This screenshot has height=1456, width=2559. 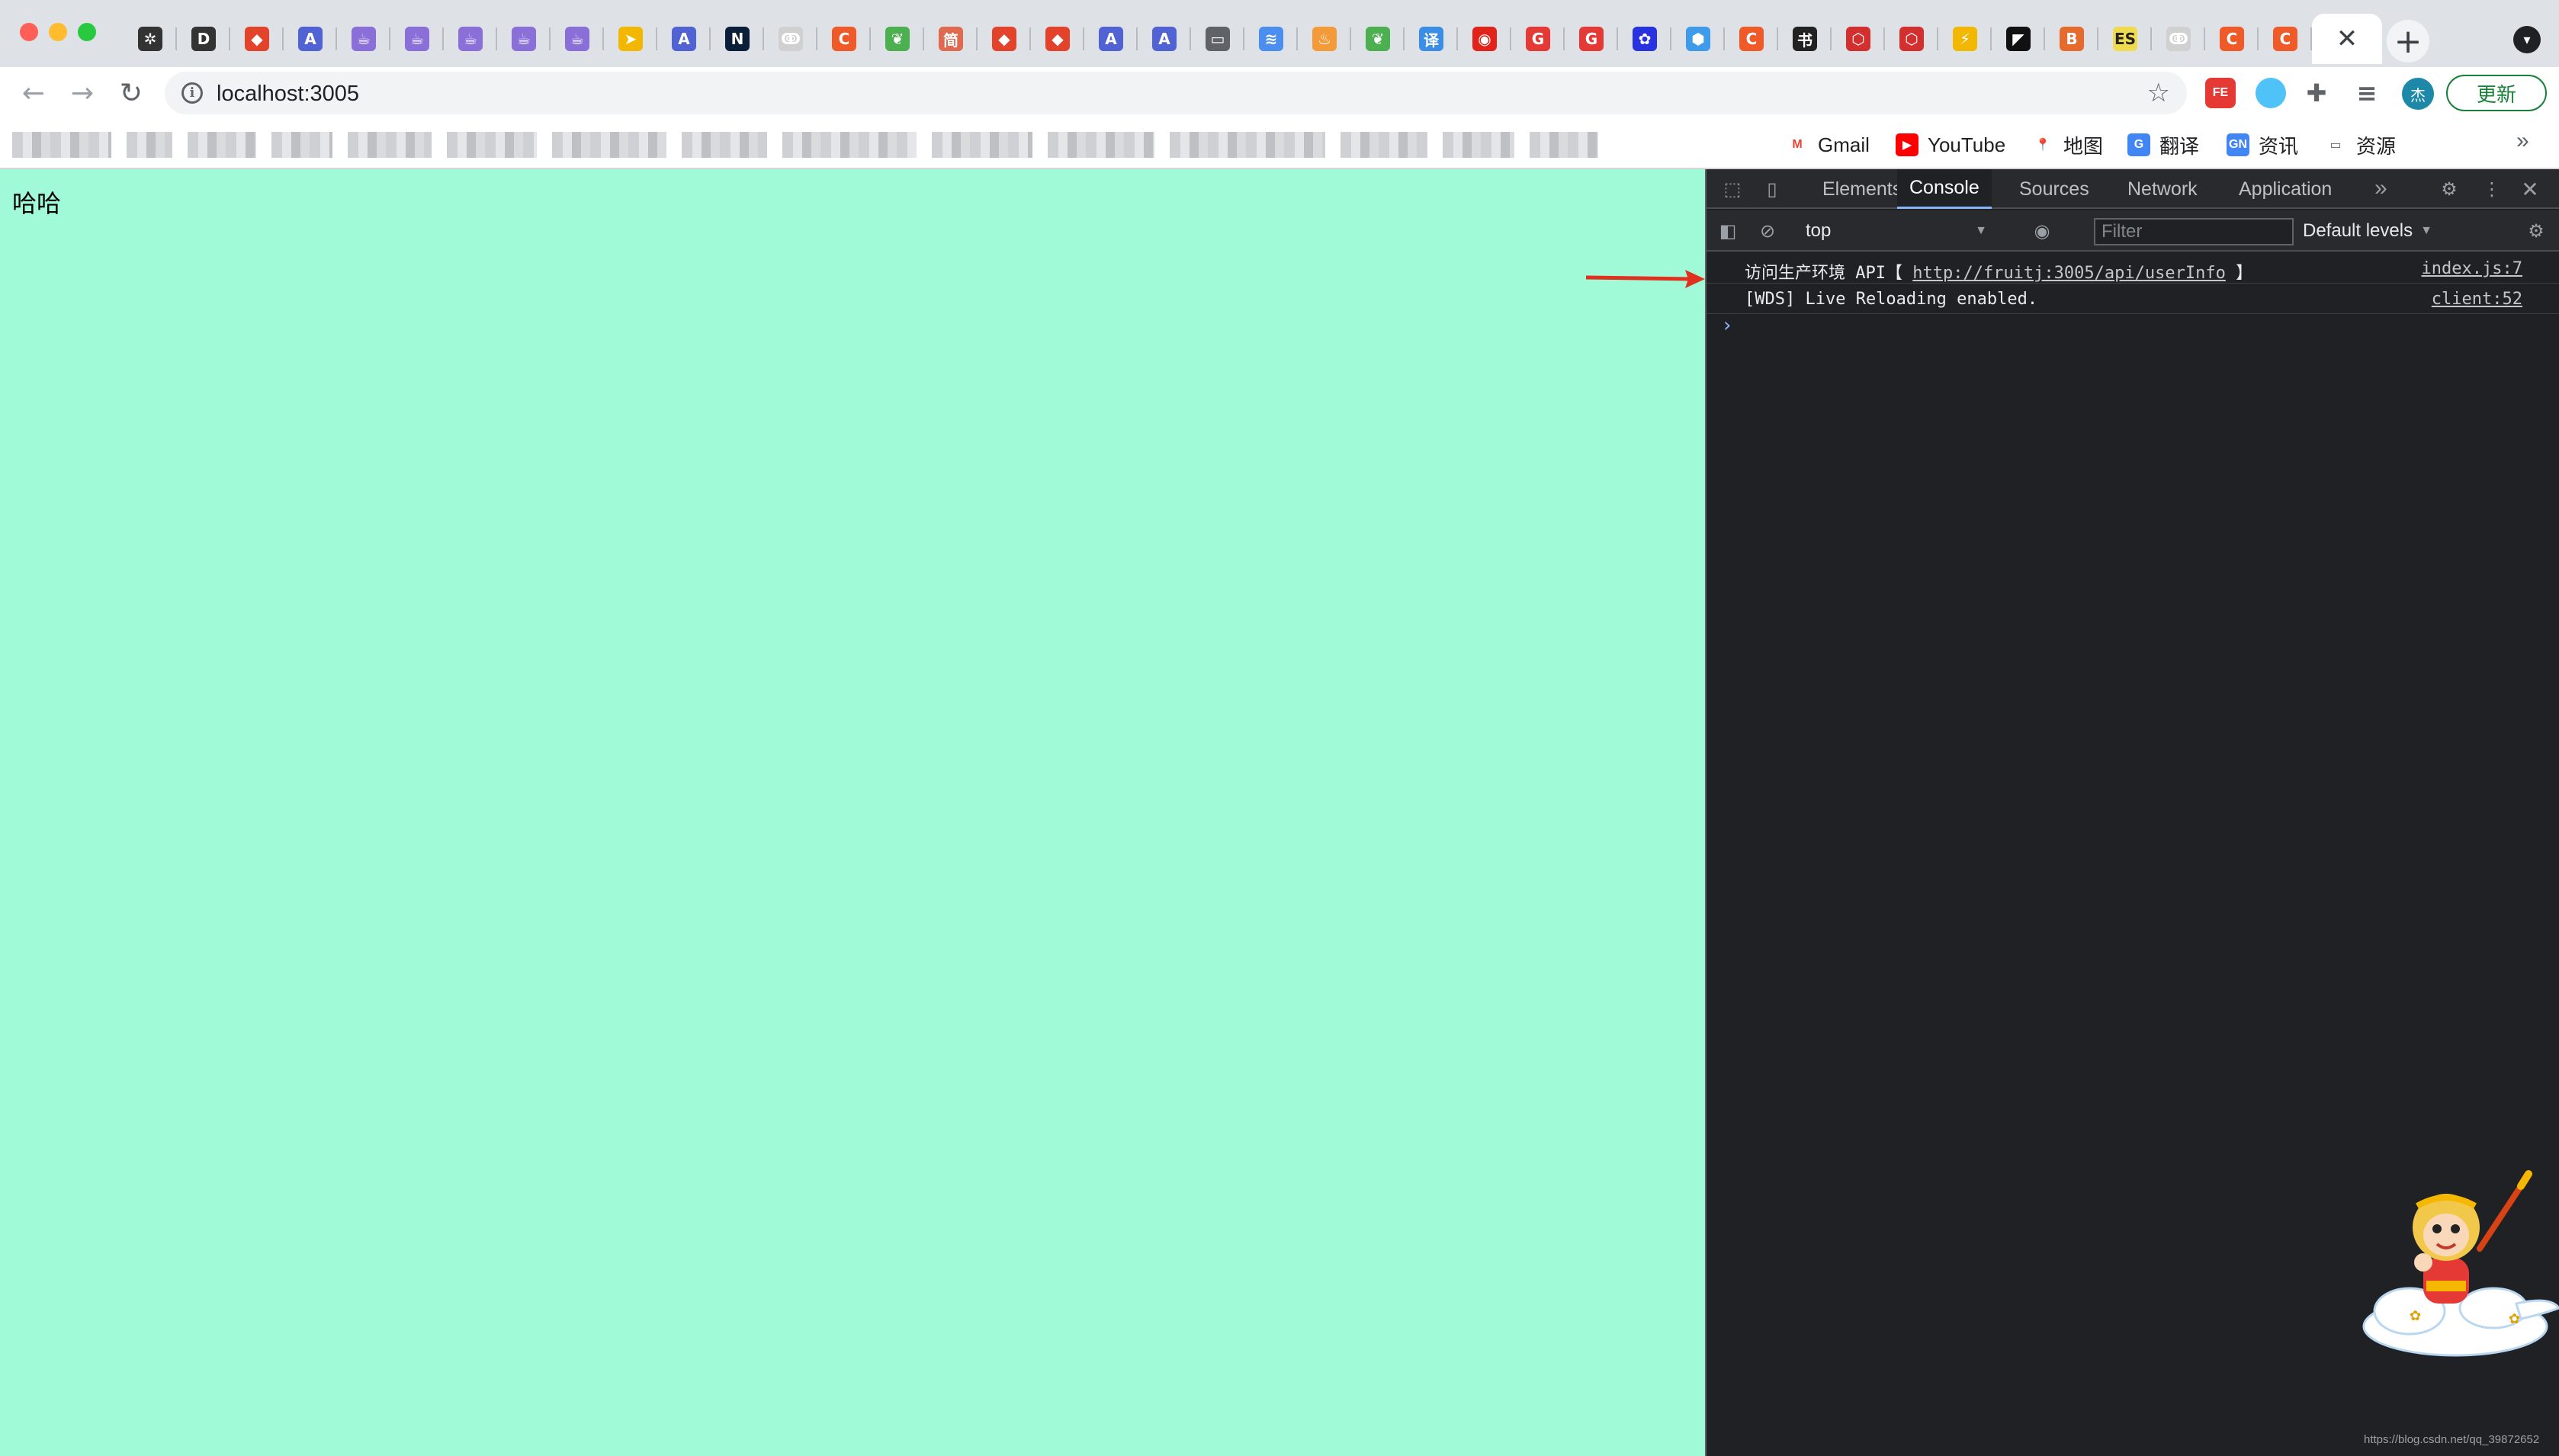 What do you see at coordinates (2449, 189) in the screenshot?
I see `devtools-settings-icon: ⚙` at bounding box center [2449, 189].